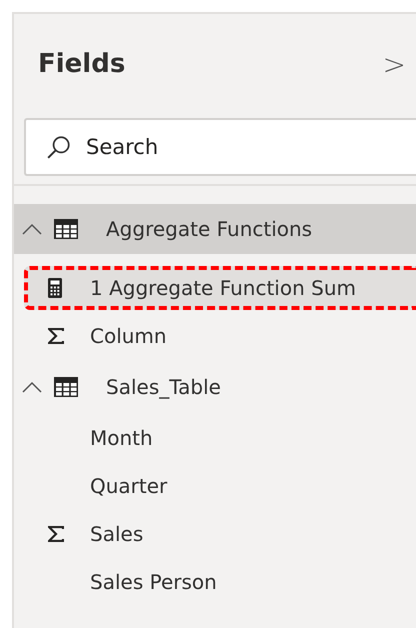 The width and height of the screenshot is (416, 628). What do you see at coordinates (220, 534) in the screenshot?
I see `field-row: Sales` at bounding box center [220, 534].